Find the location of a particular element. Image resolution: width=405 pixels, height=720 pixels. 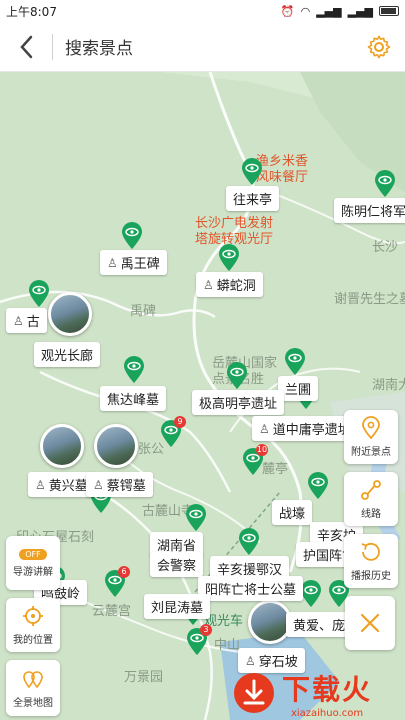

close-icon is located at coordinates (370, 623).